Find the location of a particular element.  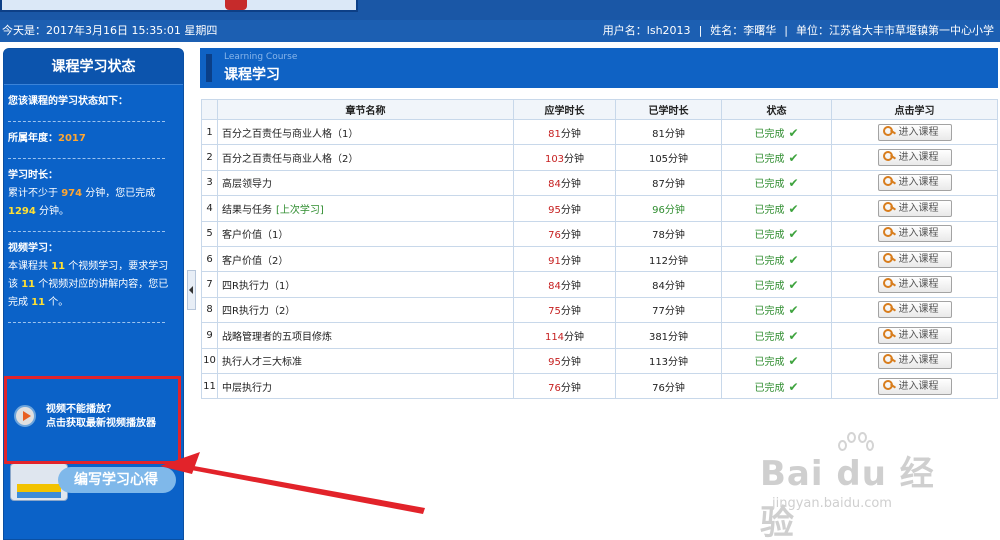

required-cell: 95分钟 is located at coordinates (564, 360).